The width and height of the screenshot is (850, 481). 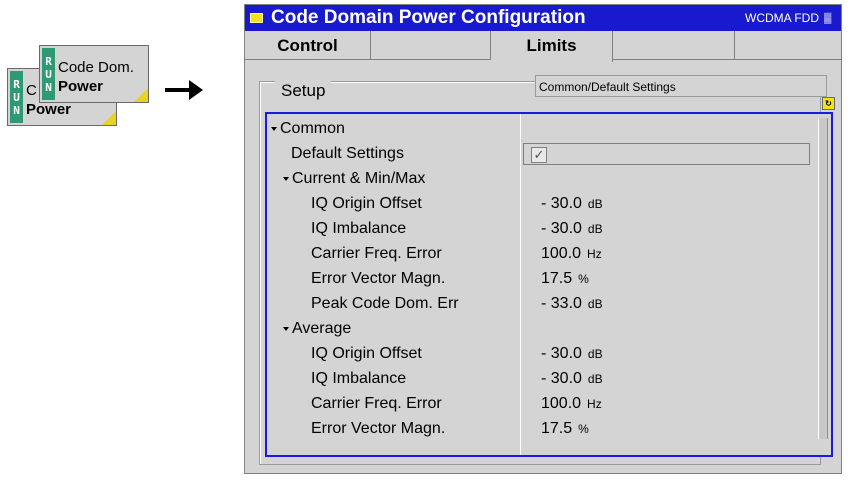 What do you see at coordinates (666, 154) in the screenshot?
I see `default-settings-field: ✓` at bounding box center [666, 154].